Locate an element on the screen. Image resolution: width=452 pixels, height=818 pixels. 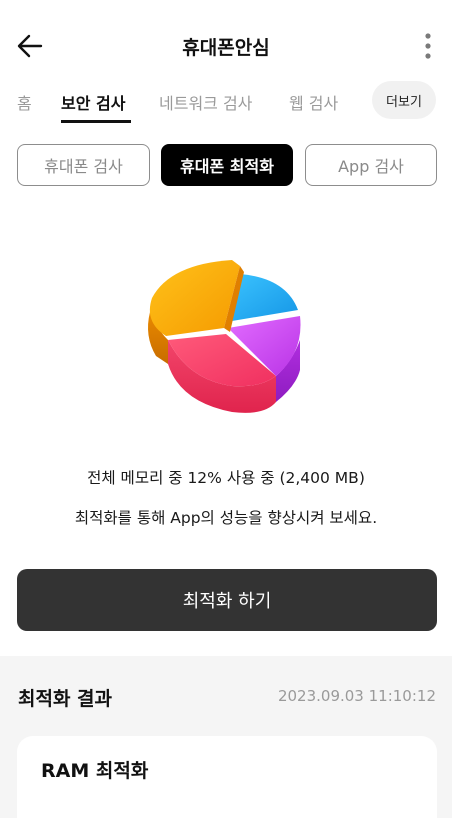
kebab-menu-icon is located at coordinates (428, 46).